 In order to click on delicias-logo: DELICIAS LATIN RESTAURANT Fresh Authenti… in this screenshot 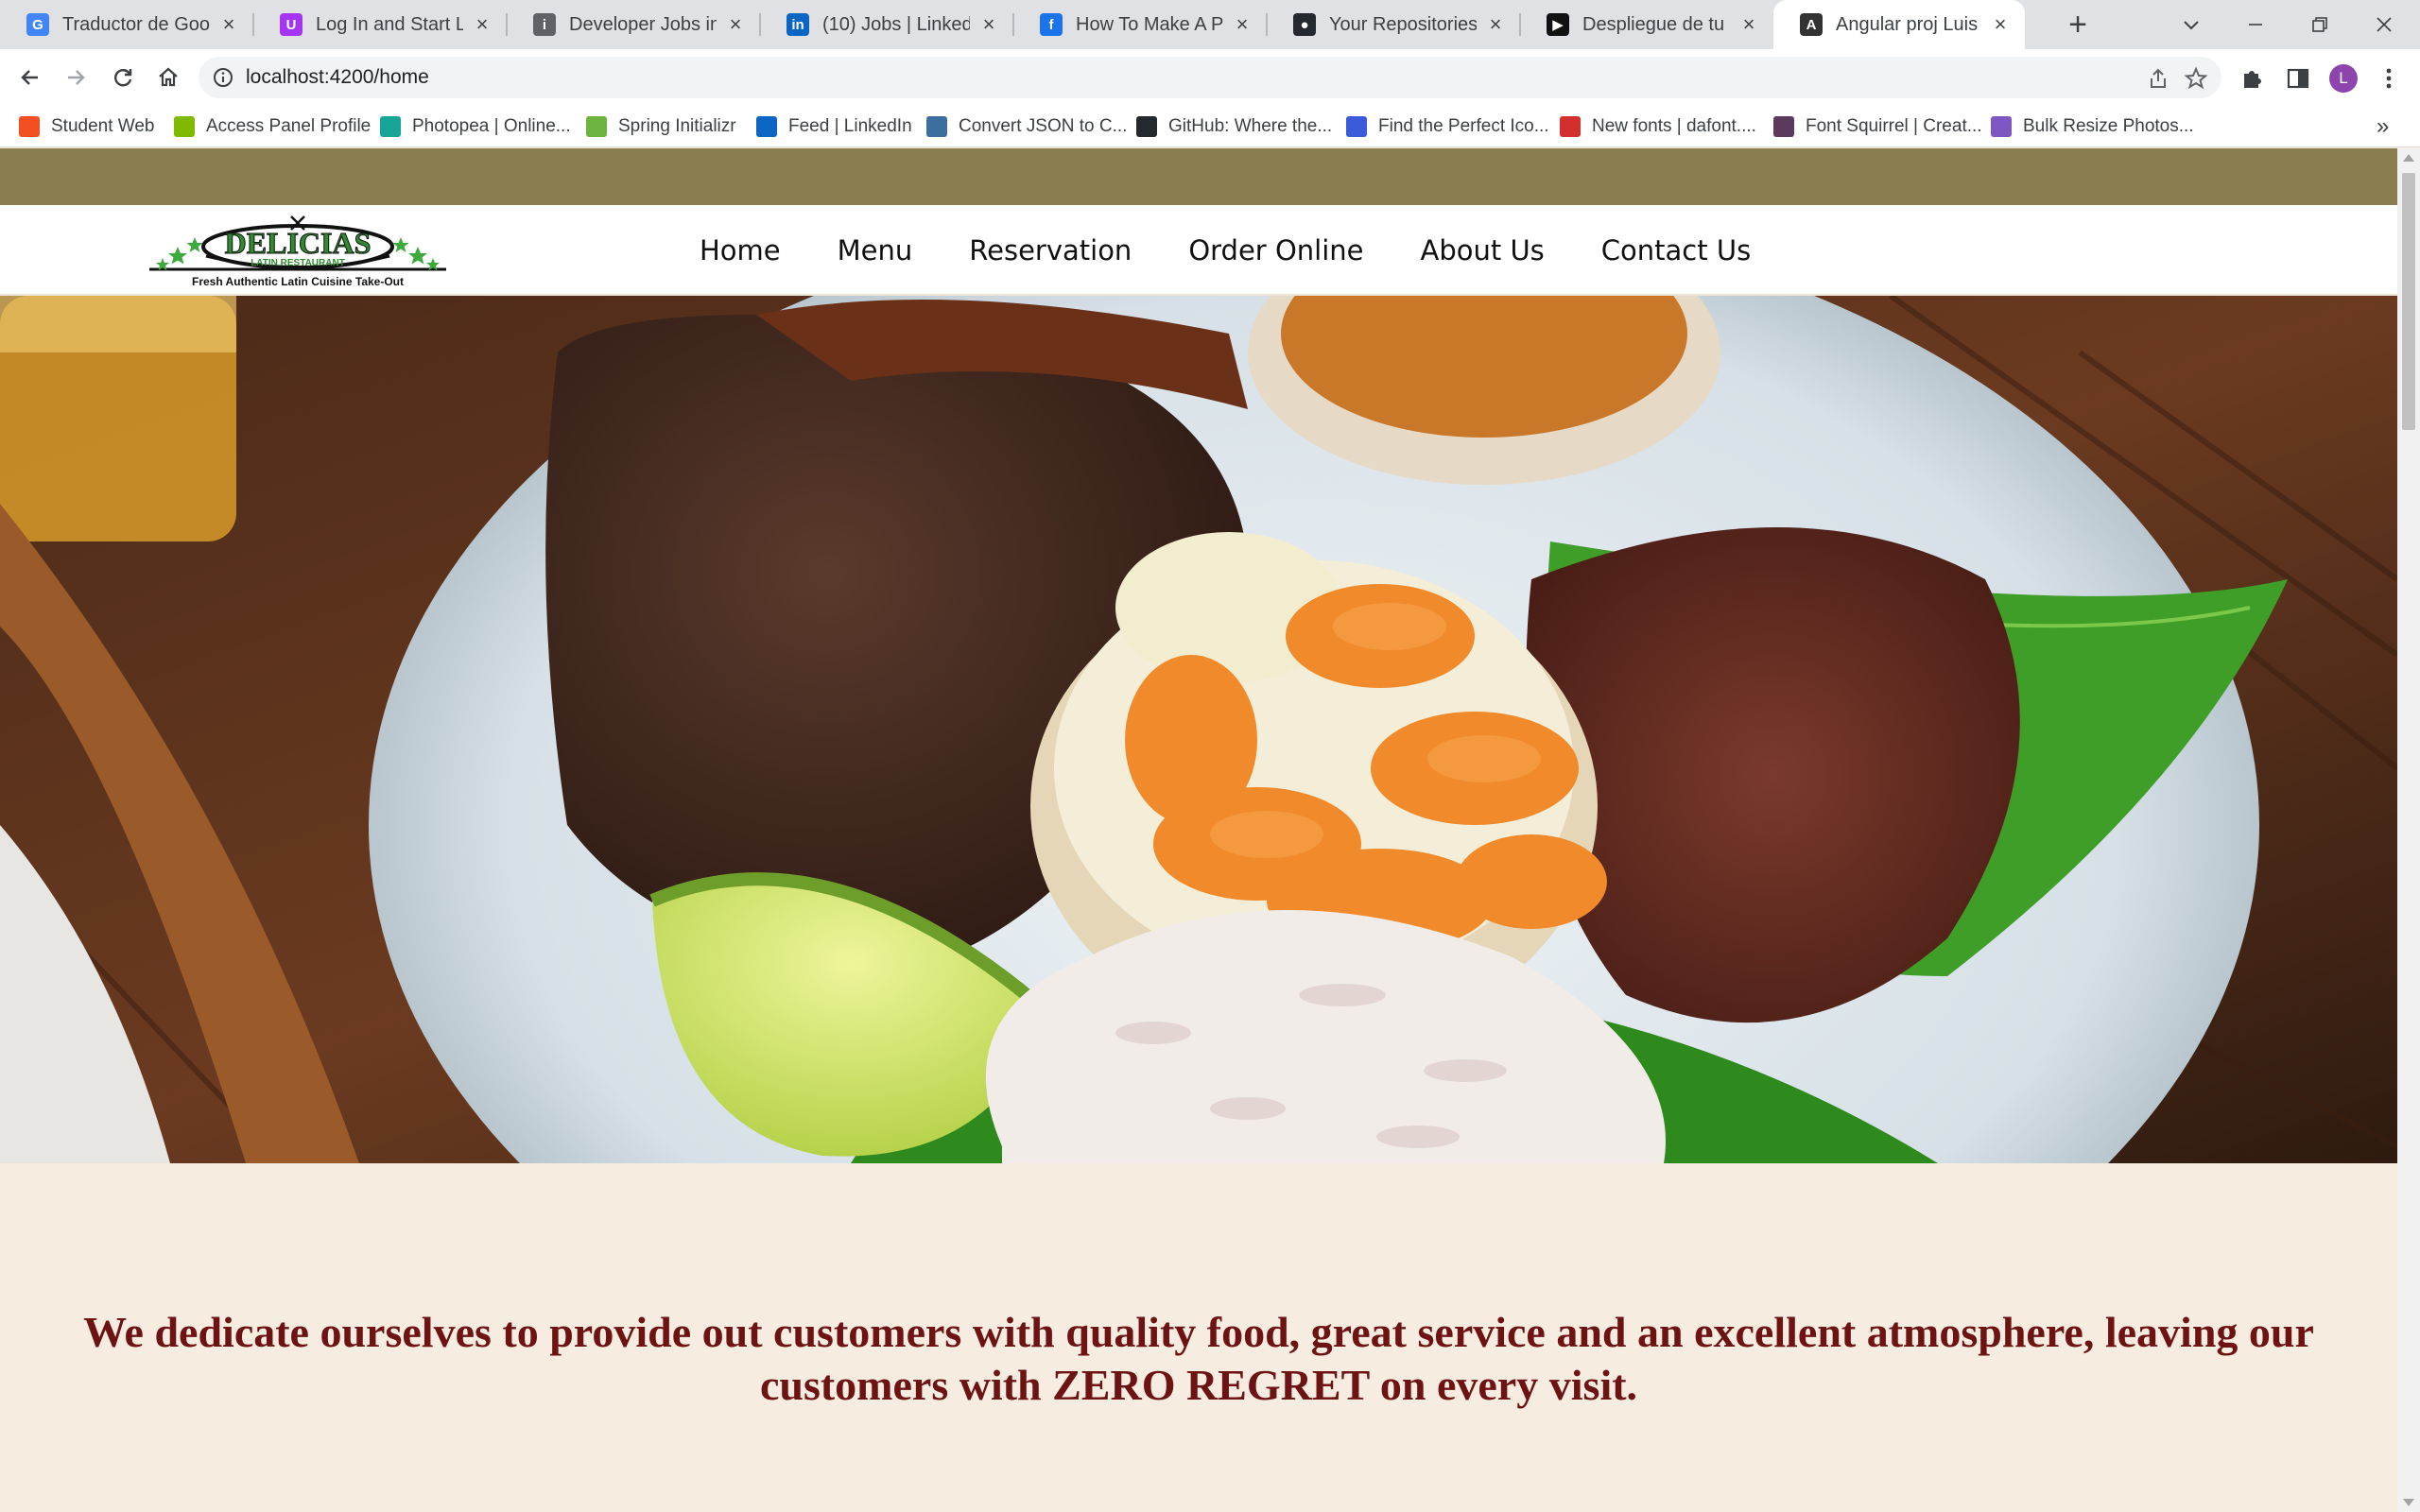, I will do `click(297, 252)`.